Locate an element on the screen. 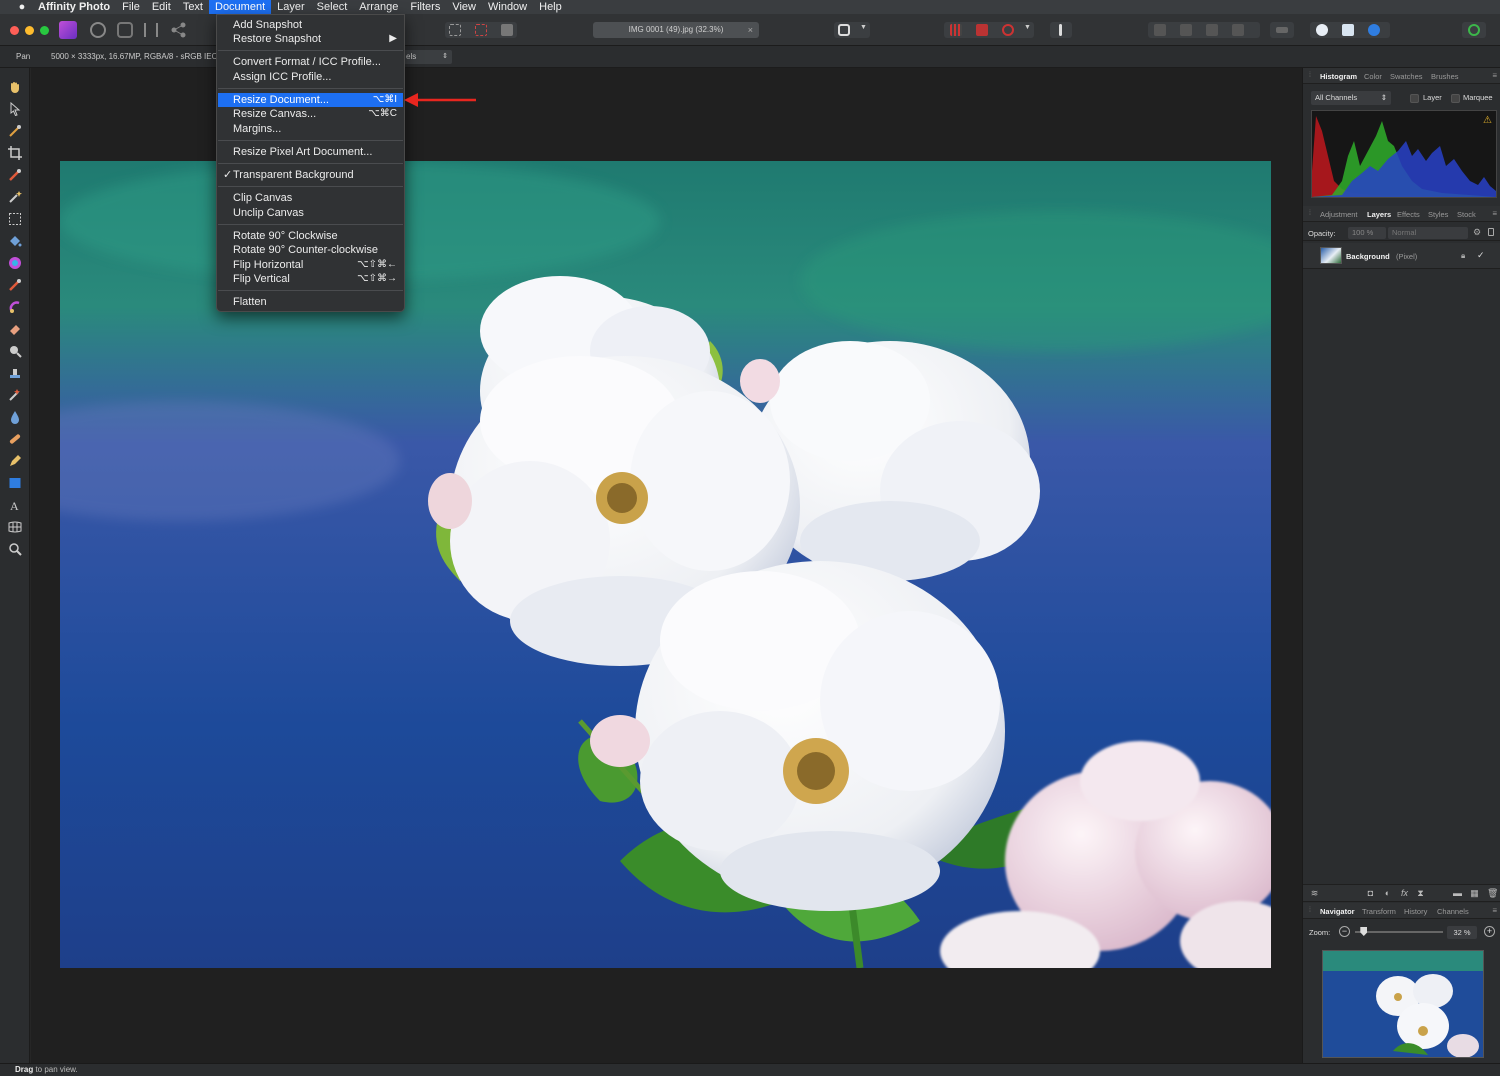 Image resolution: width=1500 pixels, height=1076 pixels. develop-persona-icon is located at coordinates (125, 30).